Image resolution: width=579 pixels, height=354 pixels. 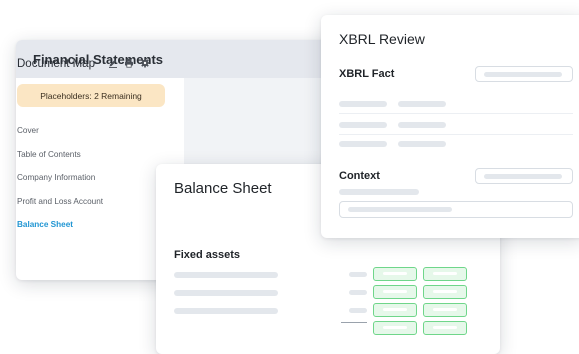 I want to click on xbrl-fact-label: XBRL Fact, so click(x=367, y=74).